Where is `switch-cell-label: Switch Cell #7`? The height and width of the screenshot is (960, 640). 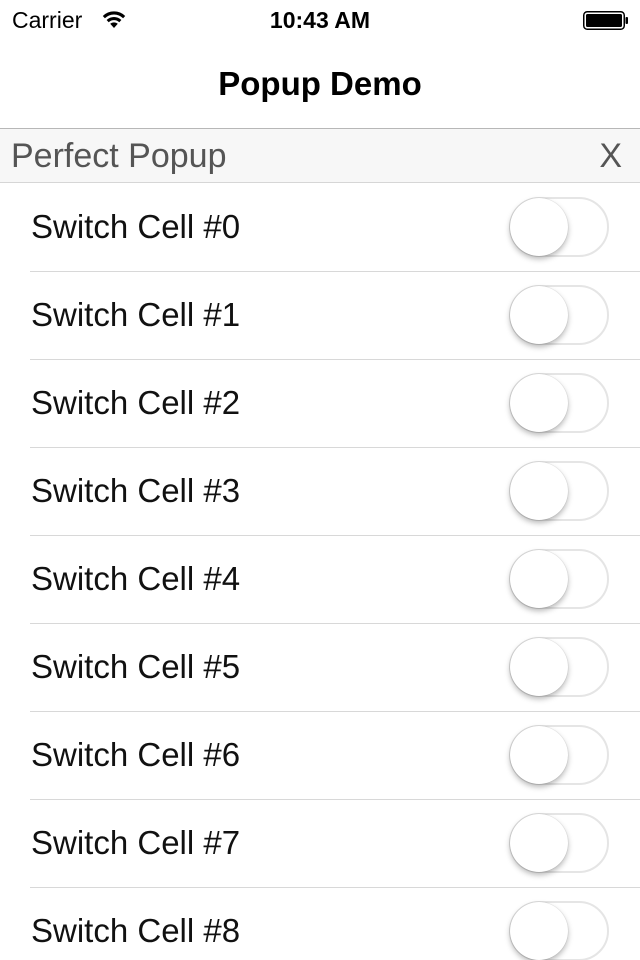 switch-cell-label: Switch Cell #7 is located at coordinates (136, 842).